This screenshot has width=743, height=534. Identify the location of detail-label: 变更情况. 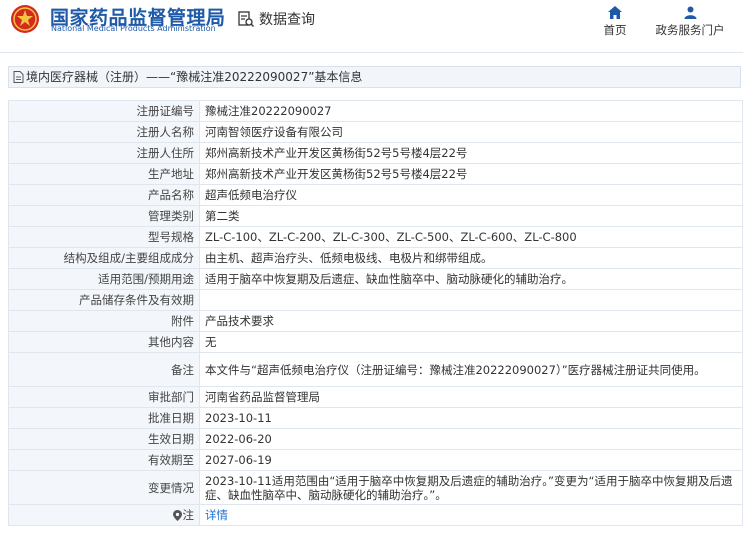
(104, 487).